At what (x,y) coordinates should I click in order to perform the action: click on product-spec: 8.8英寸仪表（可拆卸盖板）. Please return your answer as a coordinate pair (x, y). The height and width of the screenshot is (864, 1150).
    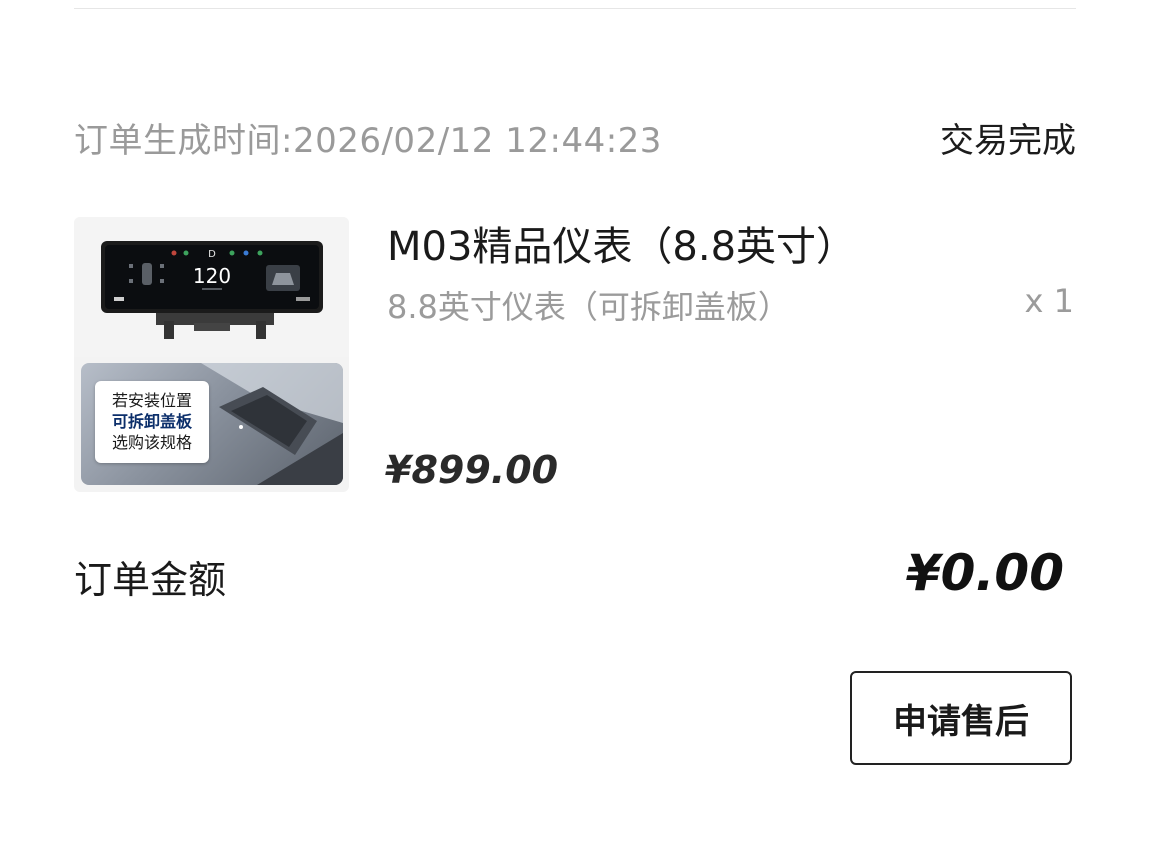
    Looking at the image, I should click on (588, 307).